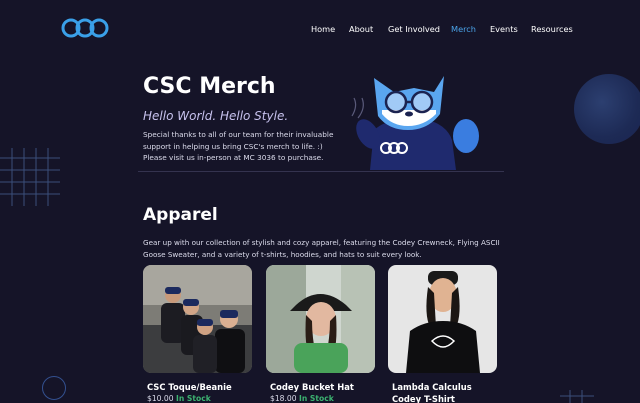 The image size is (640, 403). Describe the element at coordinates (463, 29) in the screenshot. I see `nav-merch: Merch` at that location.